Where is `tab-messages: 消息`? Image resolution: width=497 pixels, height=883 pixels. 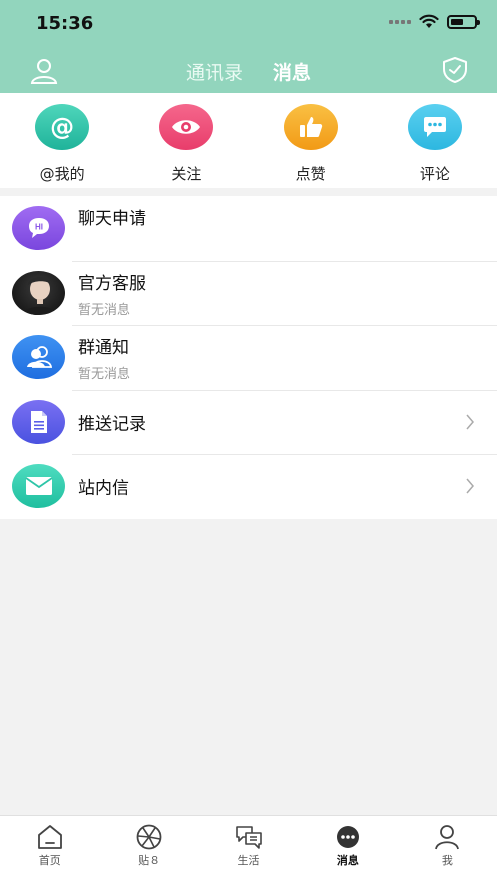
tab-messages: 消息 is located at coordinates (292, 79).